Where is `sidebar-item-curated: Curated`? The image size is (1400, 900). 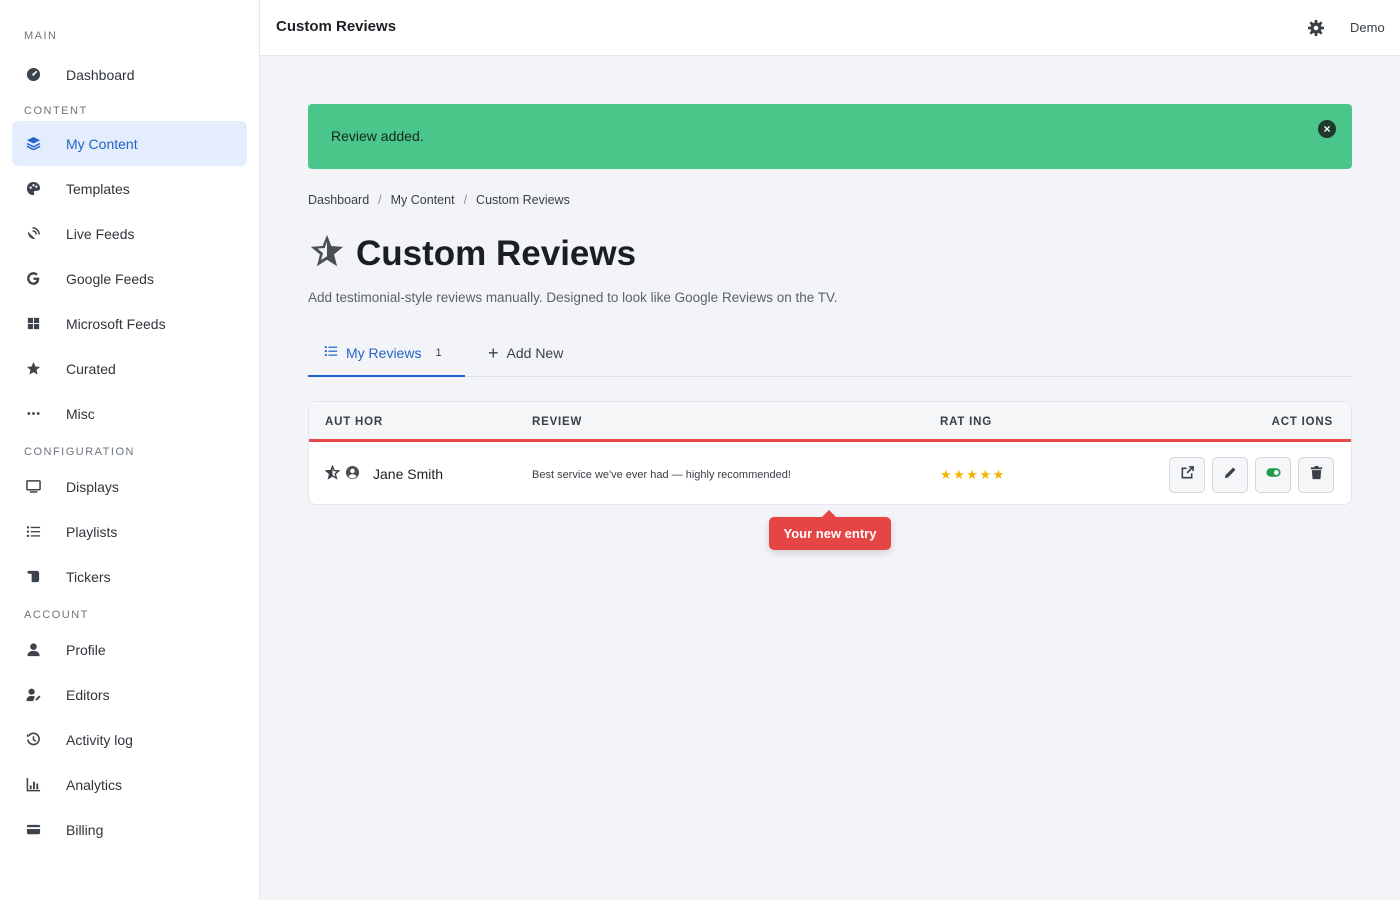
sidebar-item-curated: Curated is located at coordinates (129, 368).